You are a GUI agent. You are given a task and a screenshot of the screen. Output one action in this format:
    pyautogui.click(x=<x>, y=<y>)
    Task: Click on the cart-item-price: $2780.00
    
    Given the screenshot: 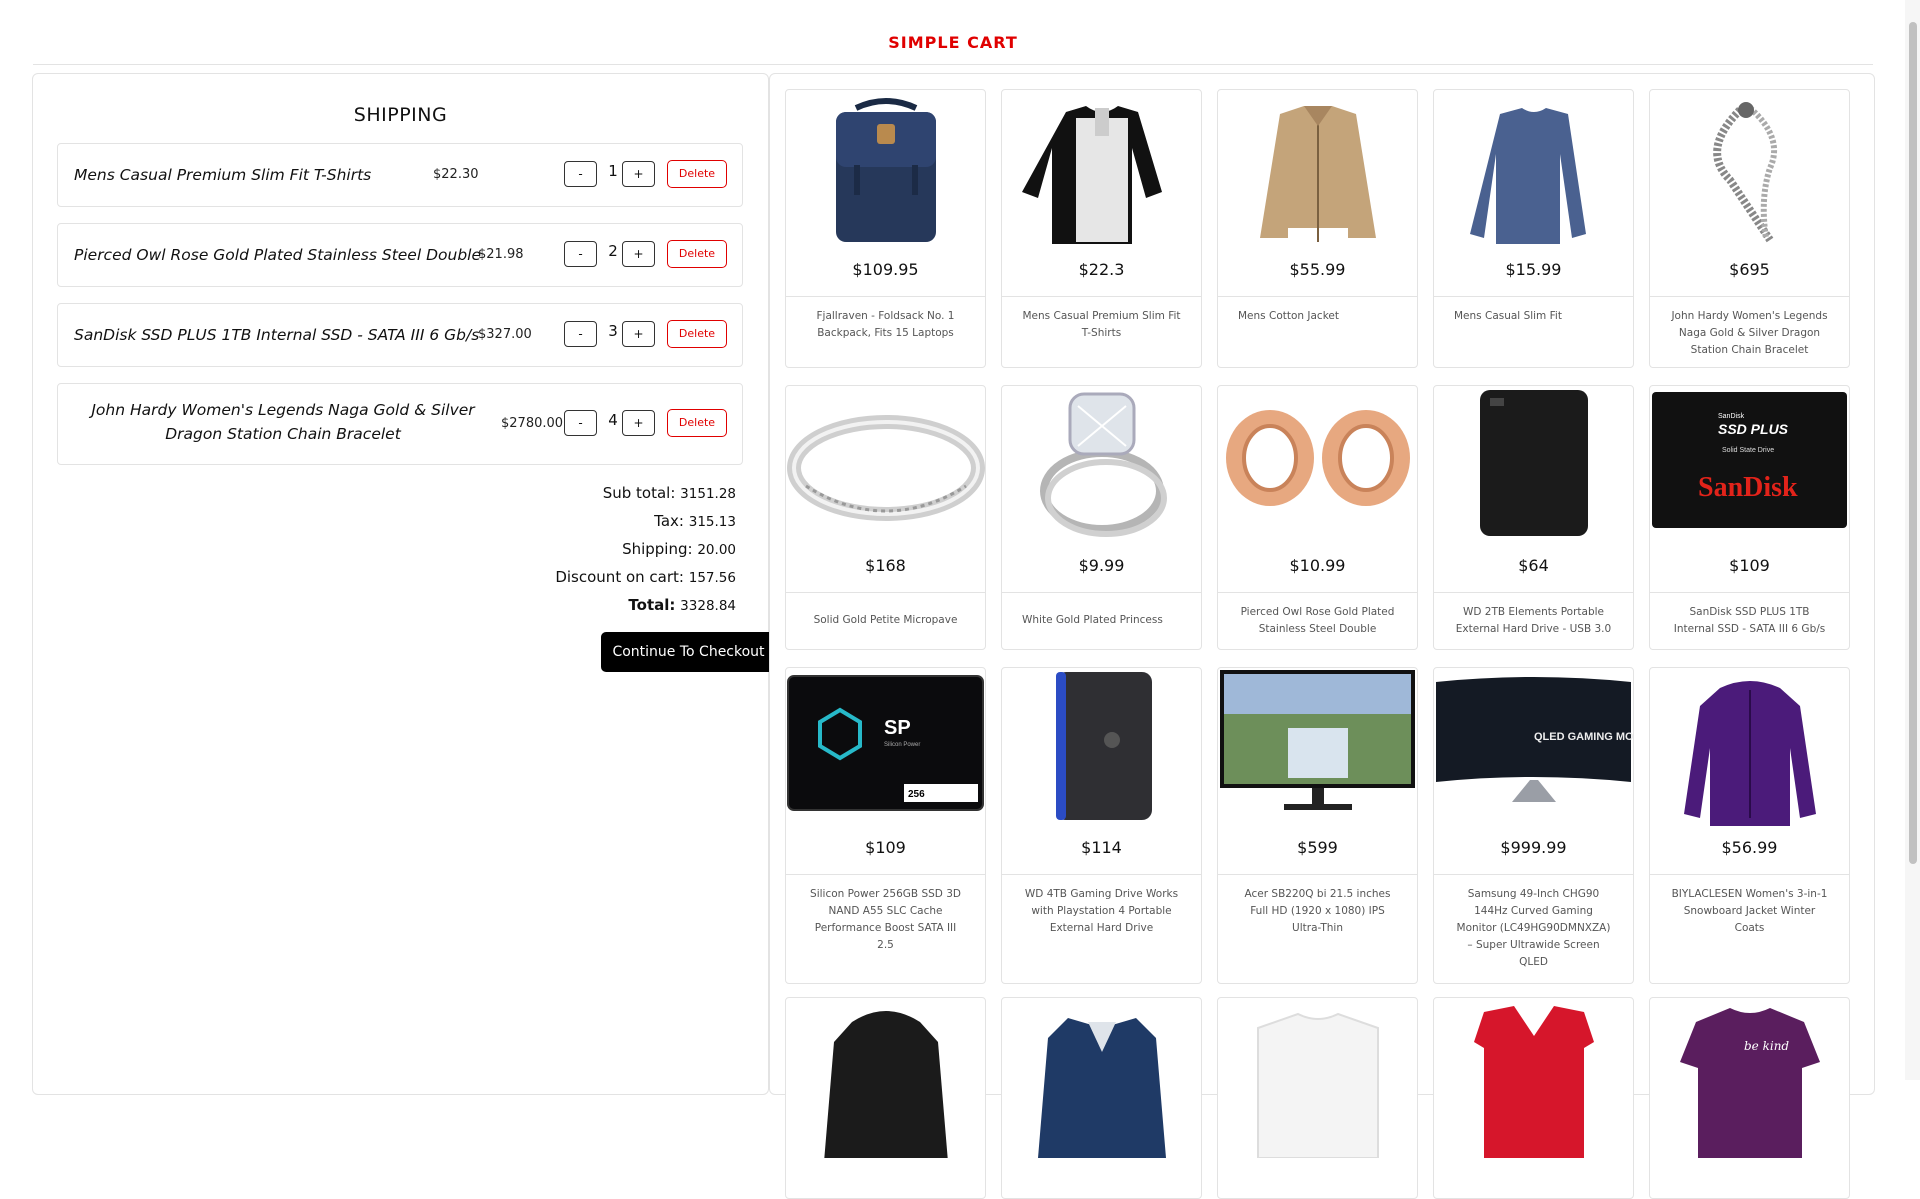 What is the action you would take?
    pyautogui.click(x=532, y=423)
    